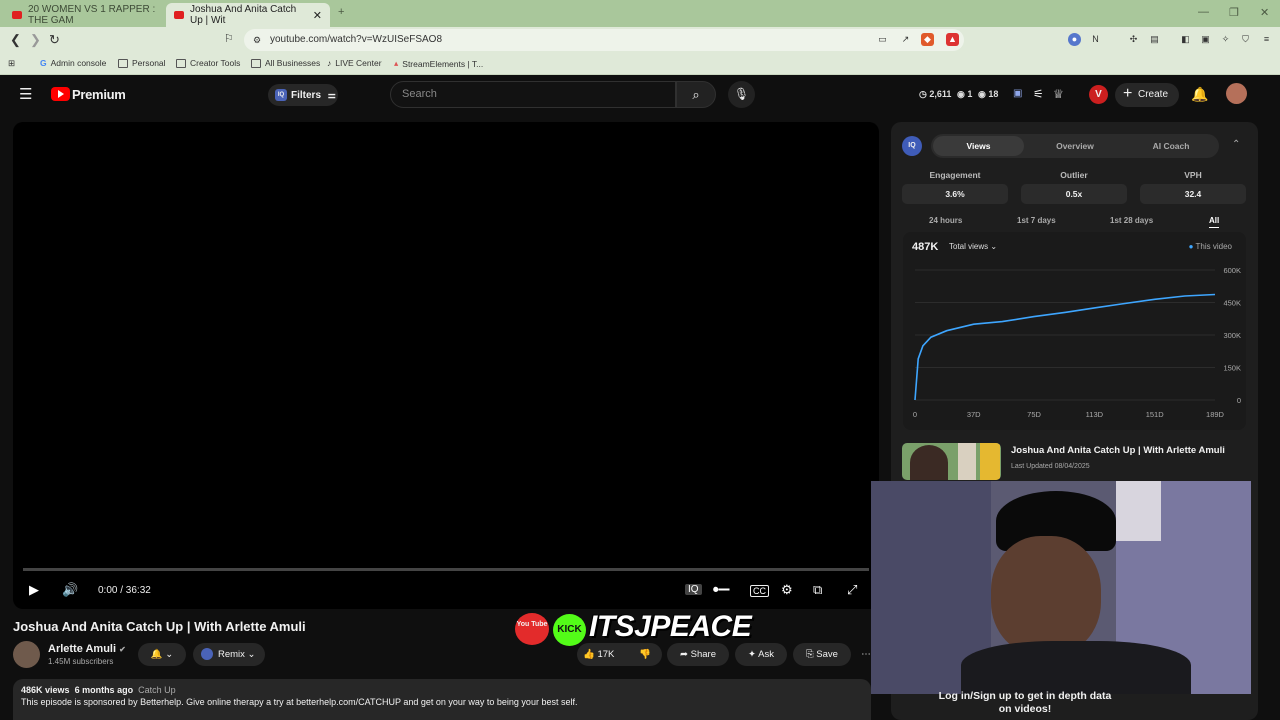 Image resolution: width=1280 pixels, height=720 pixels. Describe the element at coordinates (35, 40) in the screenshot. I see `forward-icon: ❯` at that location.